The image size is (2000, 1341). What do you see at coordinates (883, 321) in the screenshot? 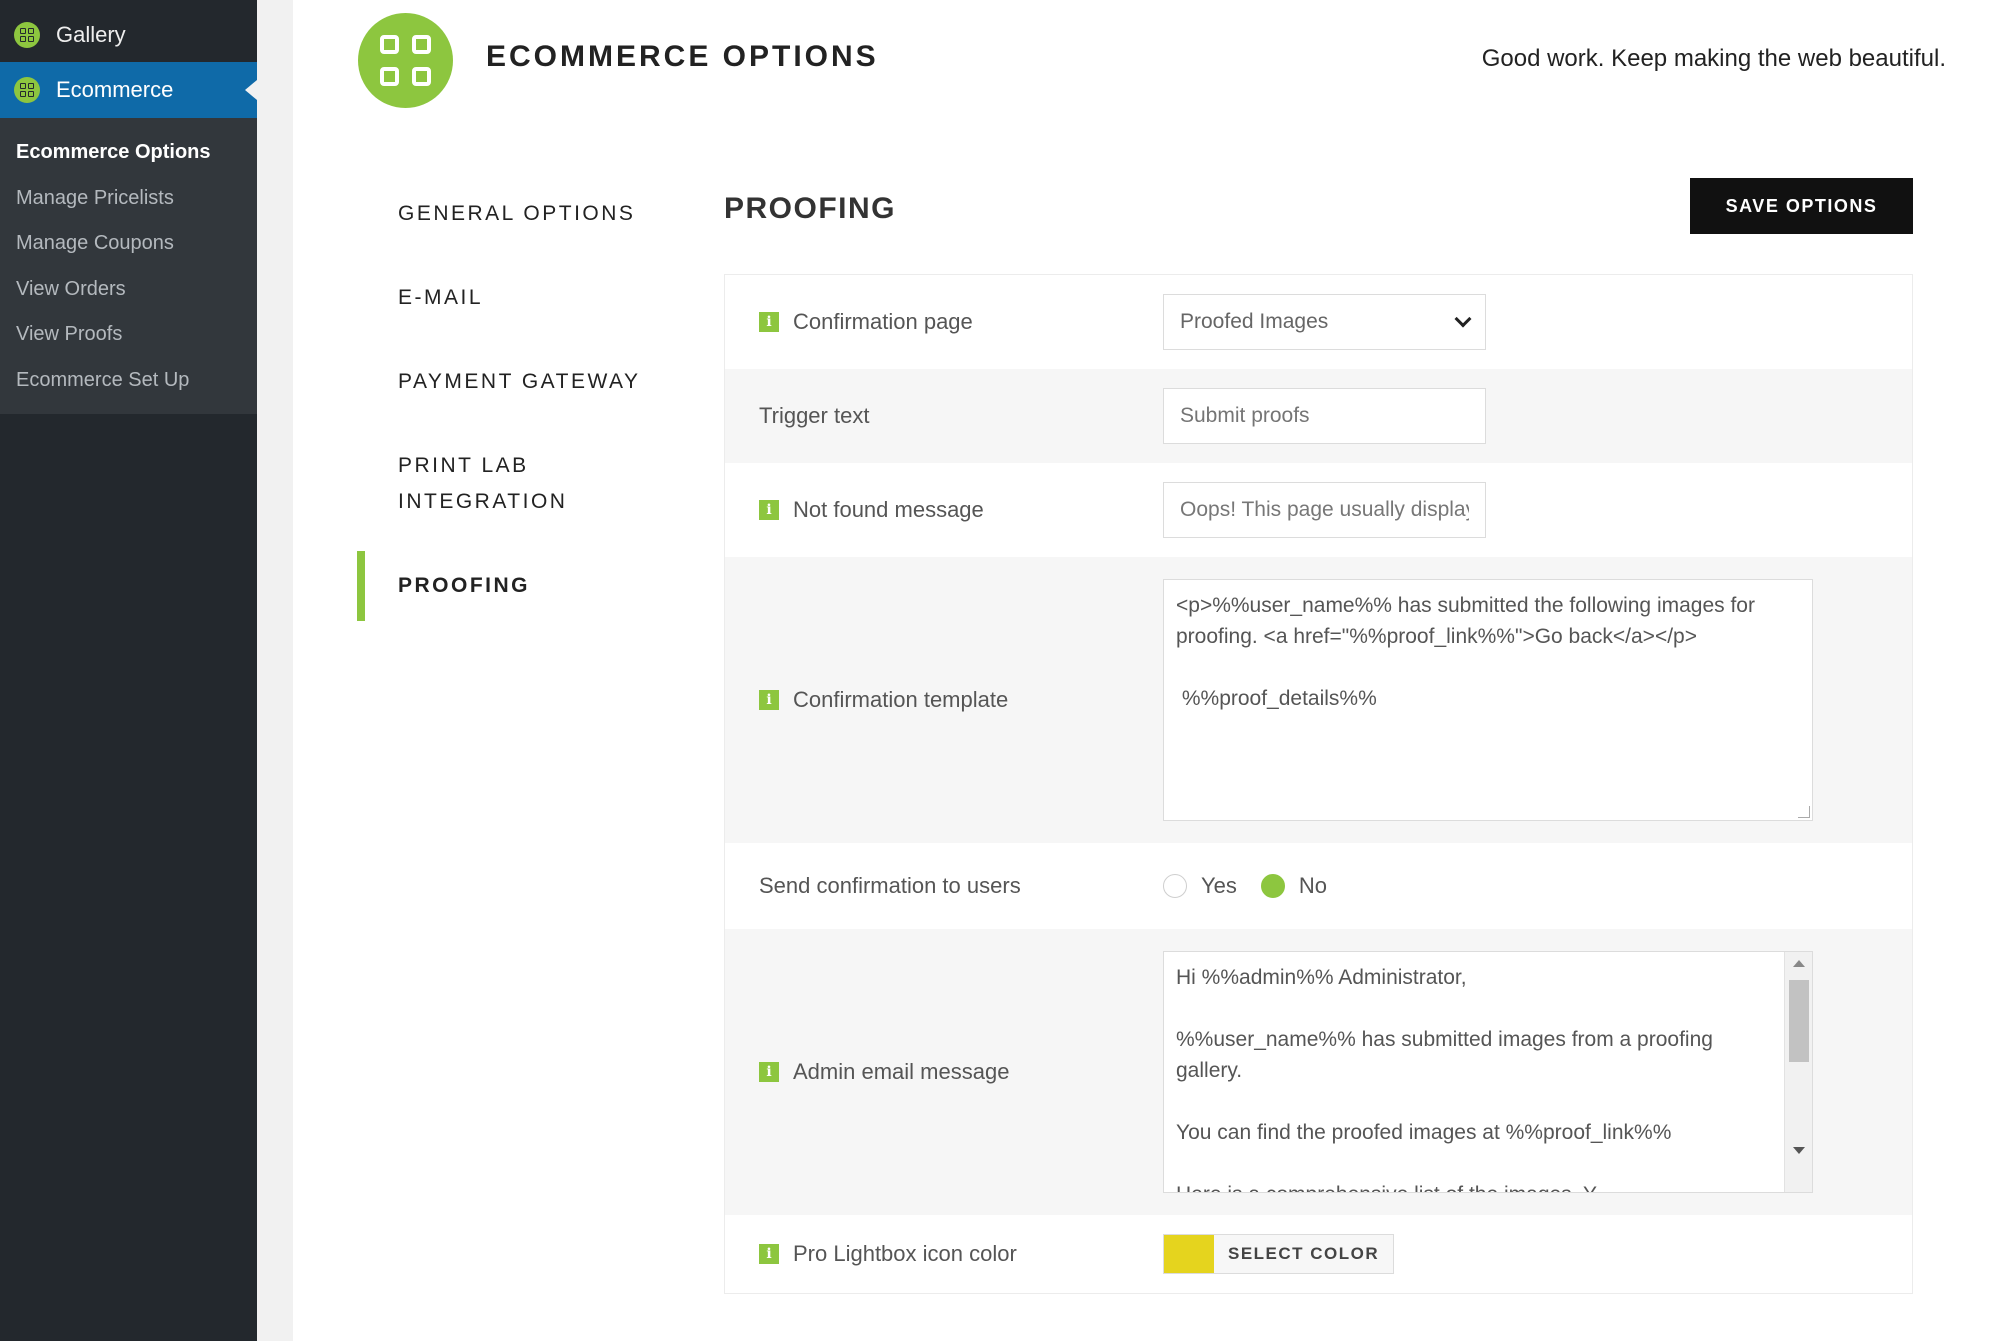
I see `confirmation-page-label: Confirmation page` at bounding box center [883, 321].